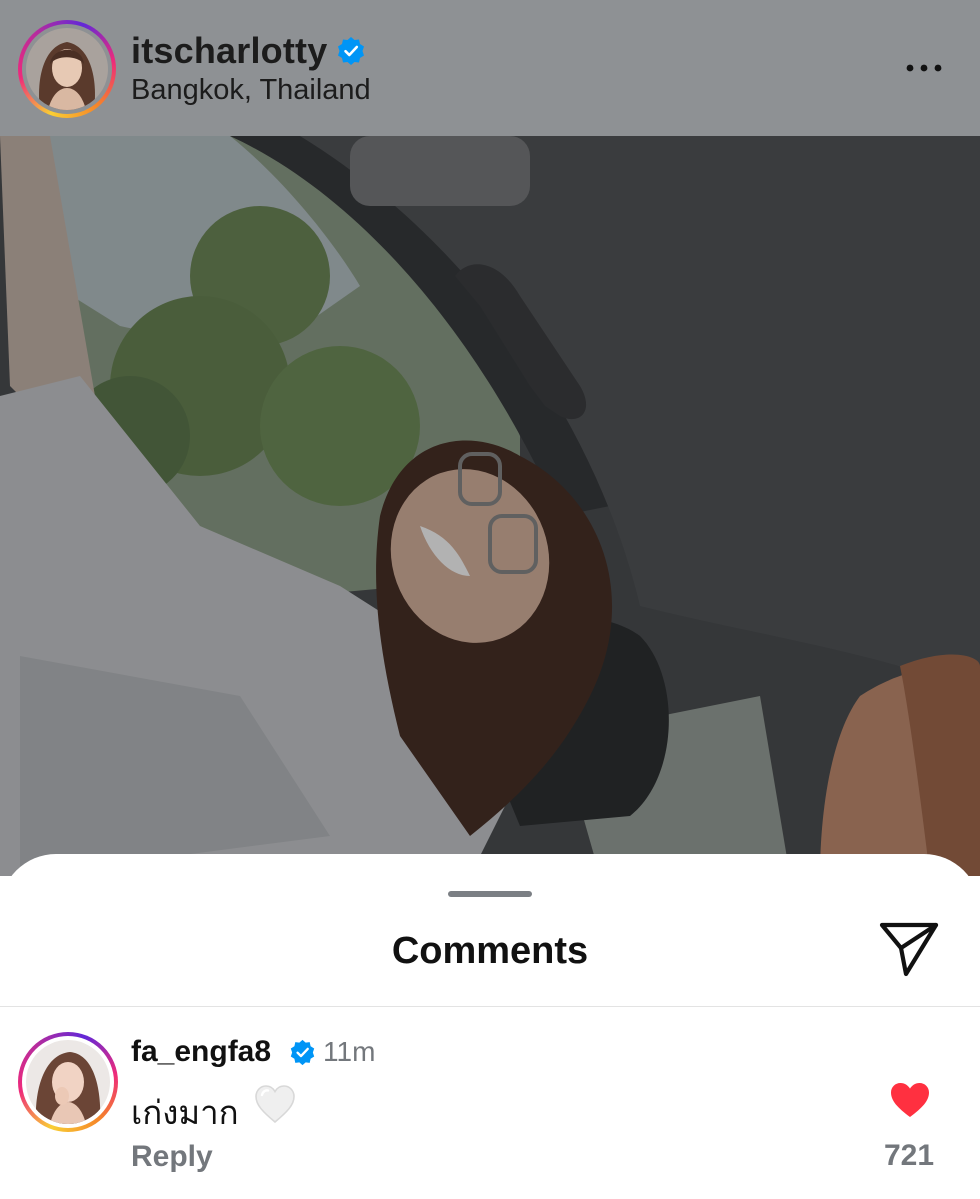 Image resolution: width=980 pixels, height=1199 pixels. I want to click on commenter-avatar, so click(68, 1082).